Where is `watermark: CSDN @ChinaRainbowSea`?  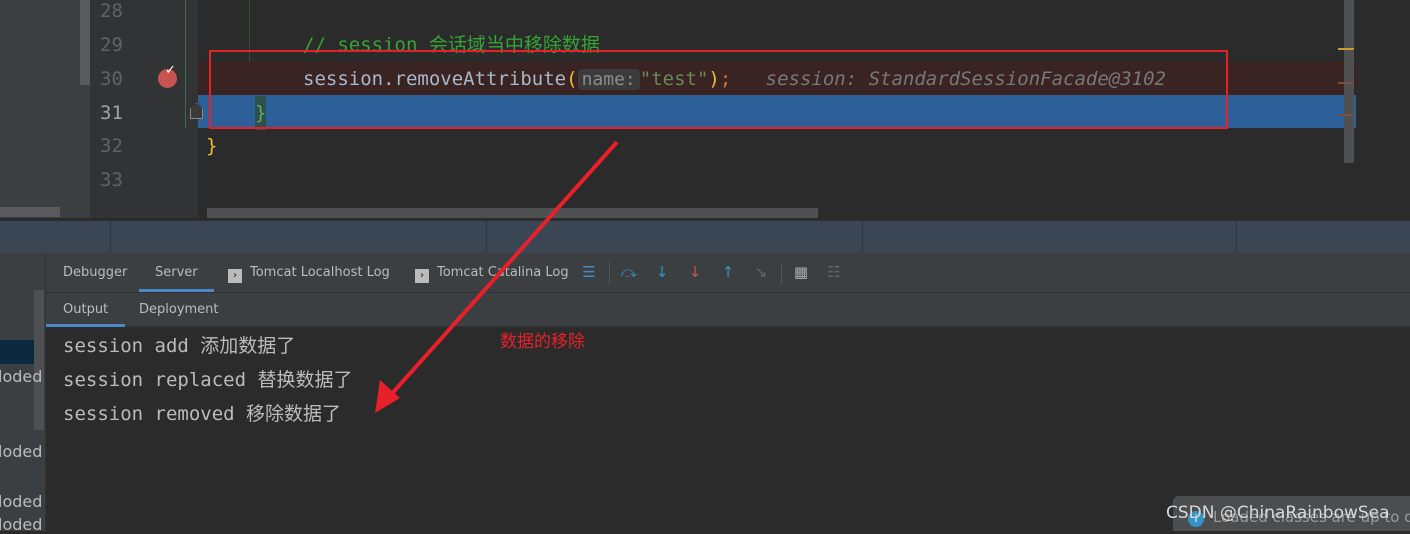
watermark: CSDN @ChinaRainbowSea is located at coordinates (1278, 513).